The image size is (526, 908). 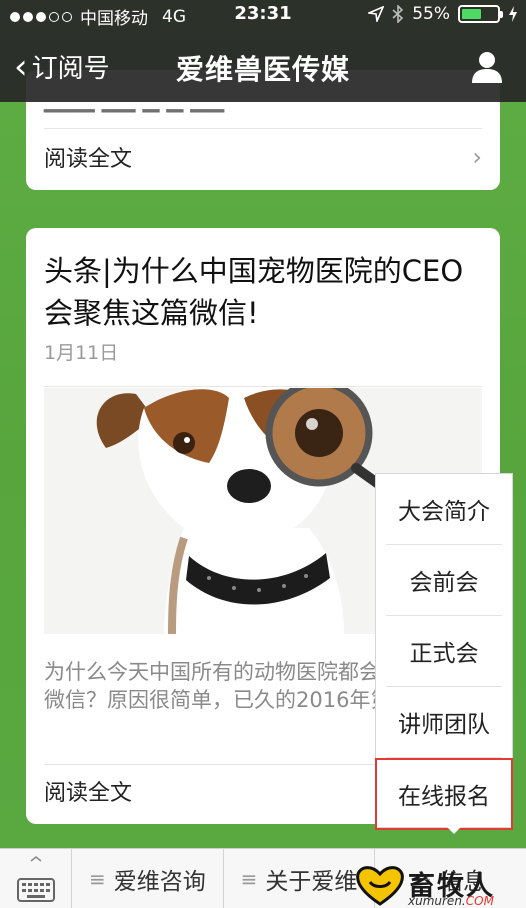 What do you see at coordinates (380, 886) in the screenshot?
I see `heart-logo-icon` at bounding box center [380, 886].